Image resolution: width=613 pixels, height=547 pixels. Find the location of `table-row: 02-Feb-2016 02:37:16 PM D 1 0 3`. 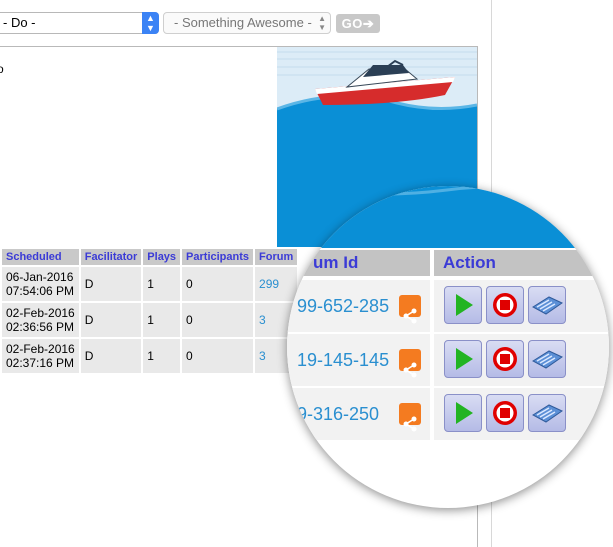

table-row: 02-Feb-2016 02:37:16 PM D 1 0 3 is located at coordinates (150, 356).